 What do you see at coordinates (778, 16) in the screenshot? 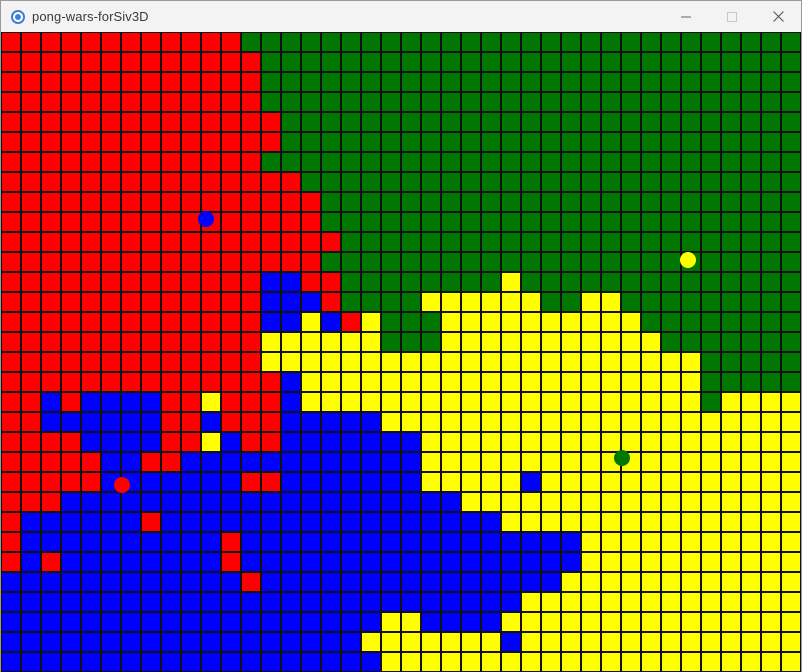
I see `close-button` at bounding box center [778, 16].